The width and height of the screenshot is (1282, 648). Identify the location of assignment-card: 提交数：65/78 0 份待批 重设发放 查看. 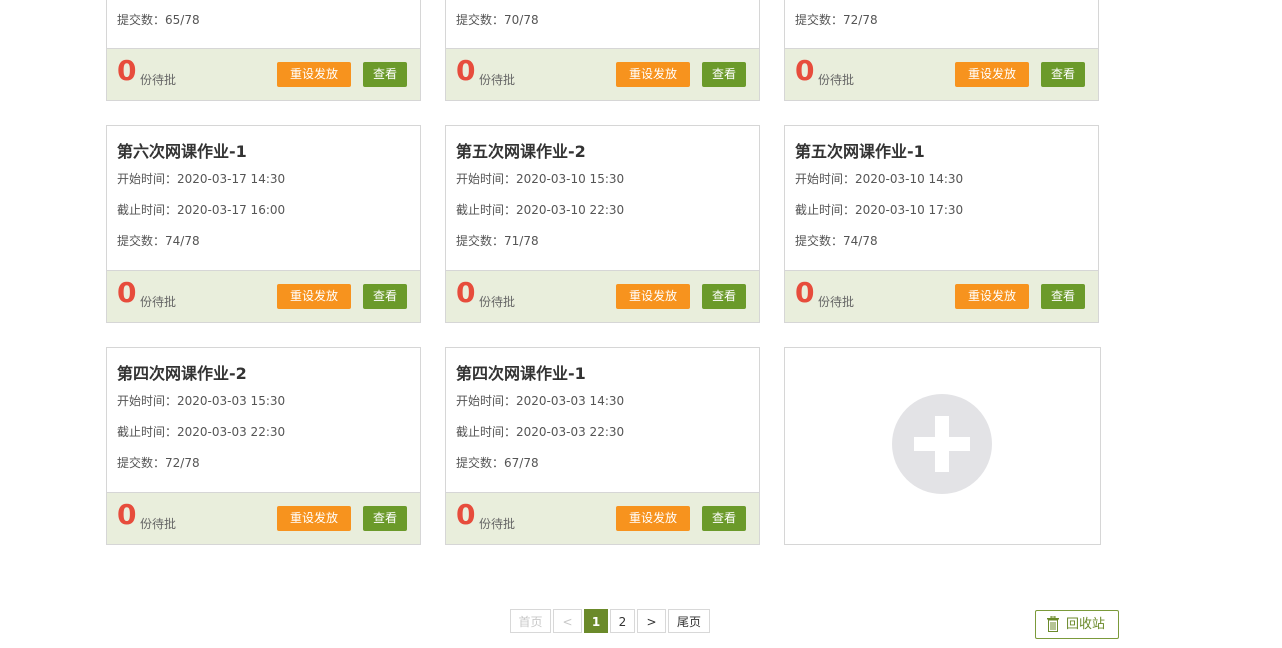
(263, 50).